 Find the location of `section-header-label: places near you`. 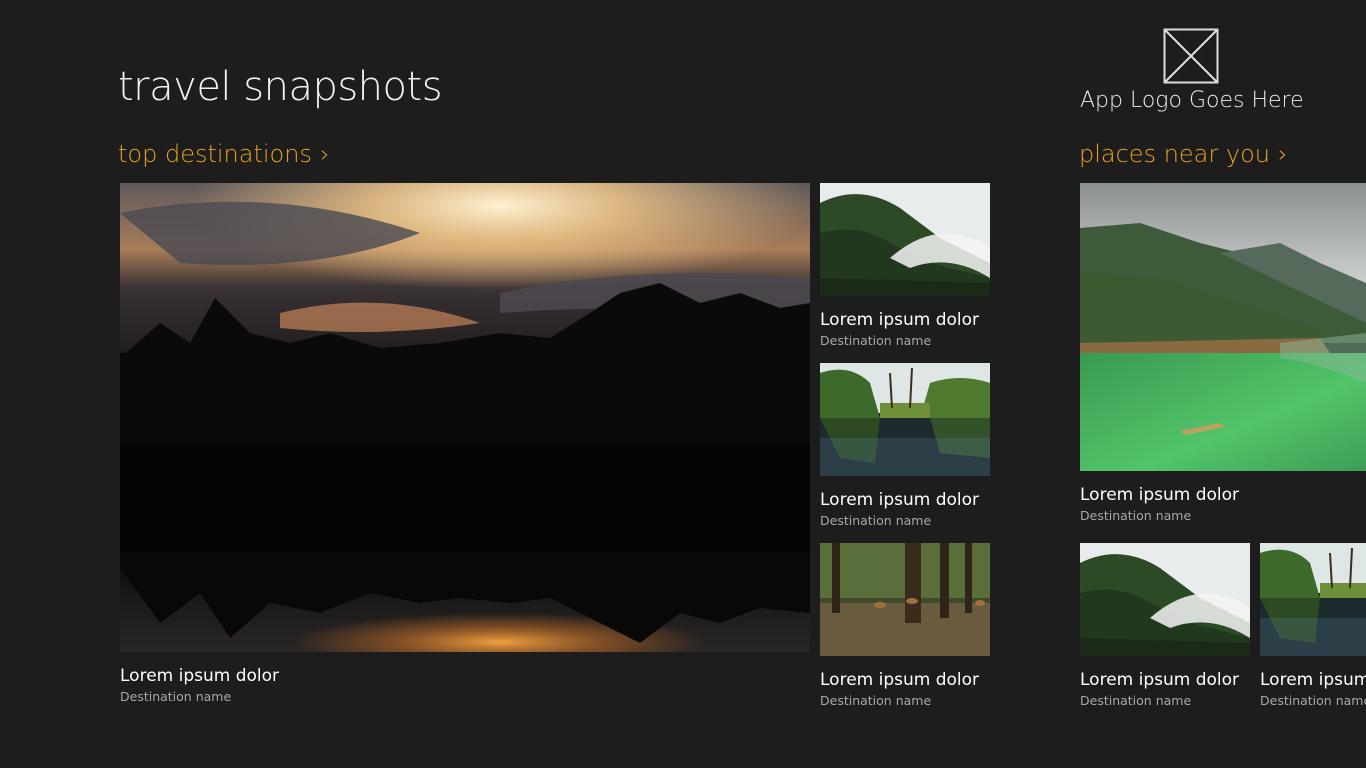

section-header-label: places near you is located at coordinates (1174, 154).